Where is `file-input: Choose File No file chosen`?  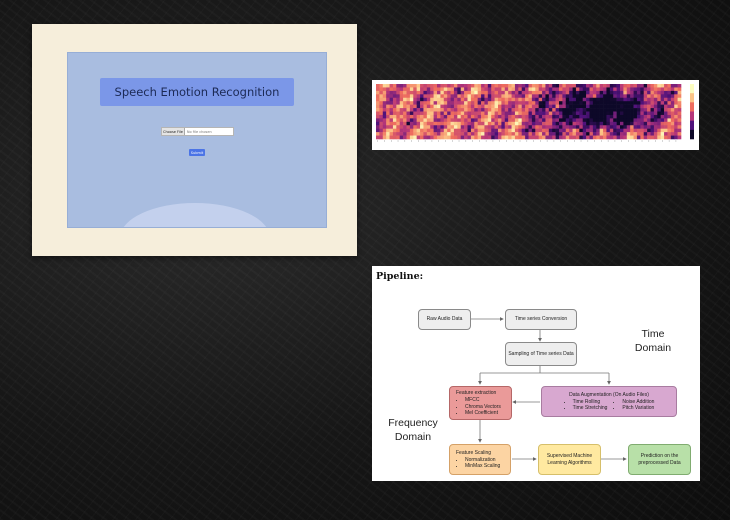 file-input: Choose File No file chosen is located at coordinates (197, 131).